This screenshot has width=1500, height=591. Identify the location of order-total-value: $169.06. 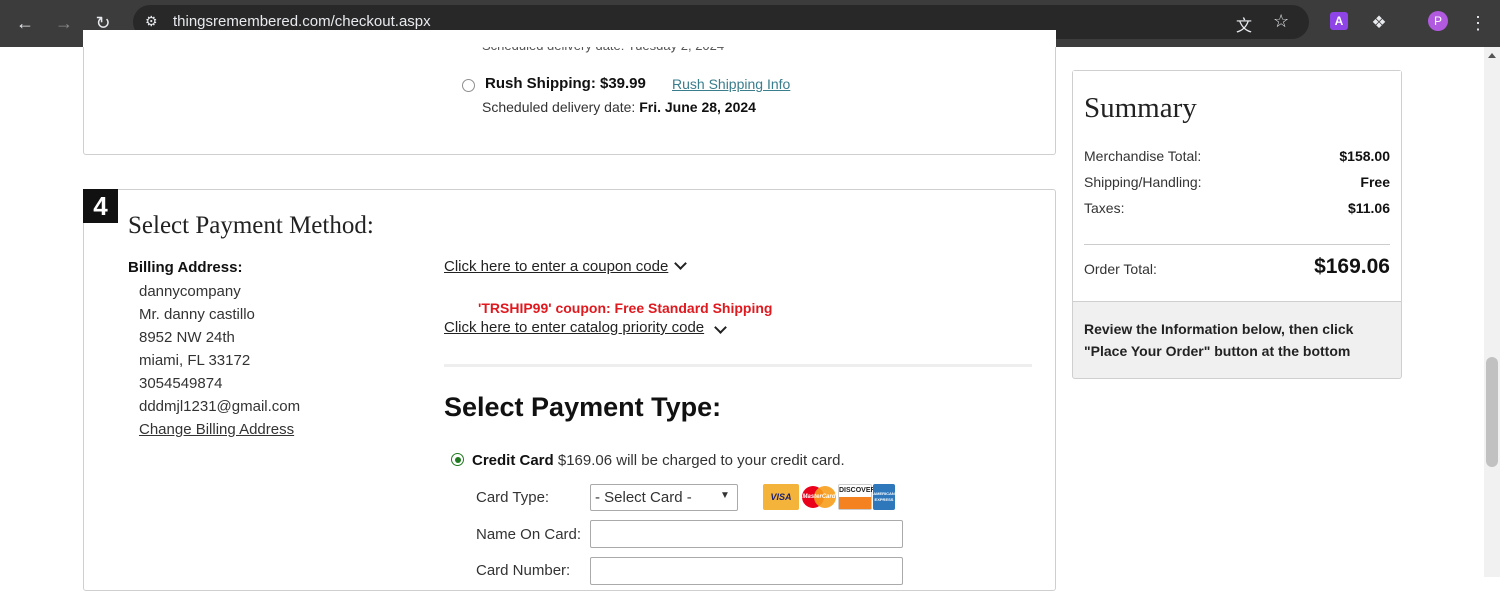
(1352, 266).